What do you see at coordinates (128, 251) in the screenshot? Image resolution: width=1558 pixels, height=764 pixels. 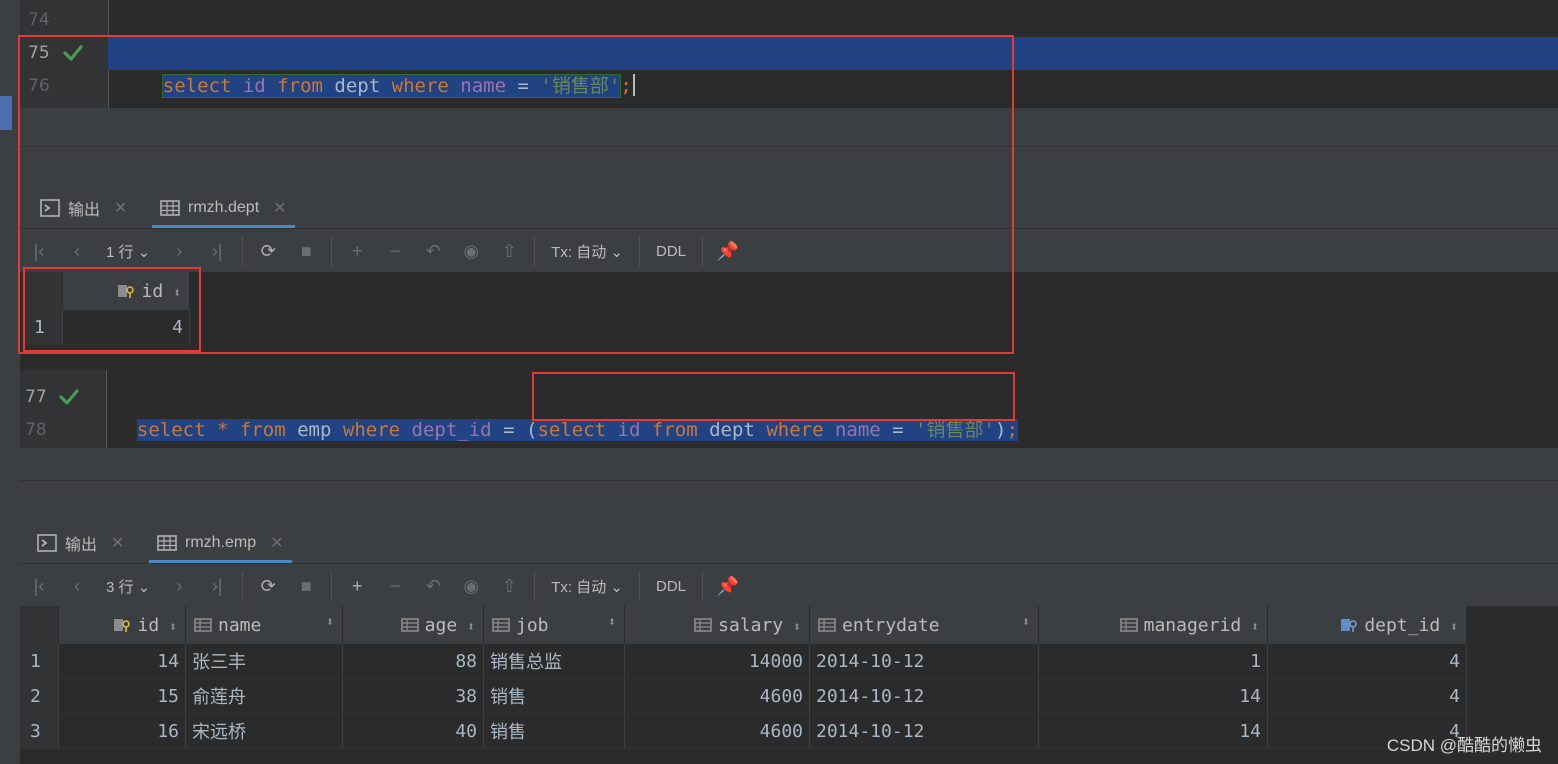 I see `row-count-dropdown: 1 行 ⌄` at bounding box center [128, 251].